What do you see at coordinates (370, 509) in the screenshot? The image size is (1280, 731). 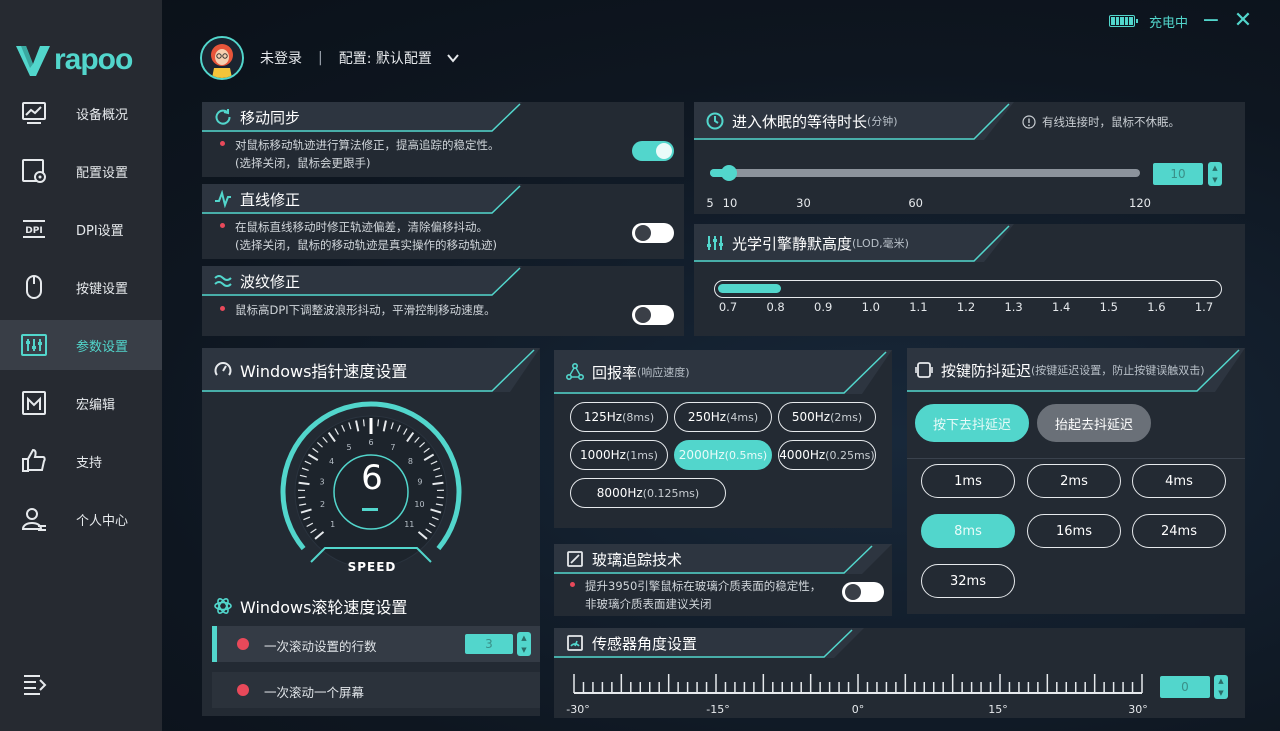 I see `speed-value-underline` at bounding box center [370, 509].